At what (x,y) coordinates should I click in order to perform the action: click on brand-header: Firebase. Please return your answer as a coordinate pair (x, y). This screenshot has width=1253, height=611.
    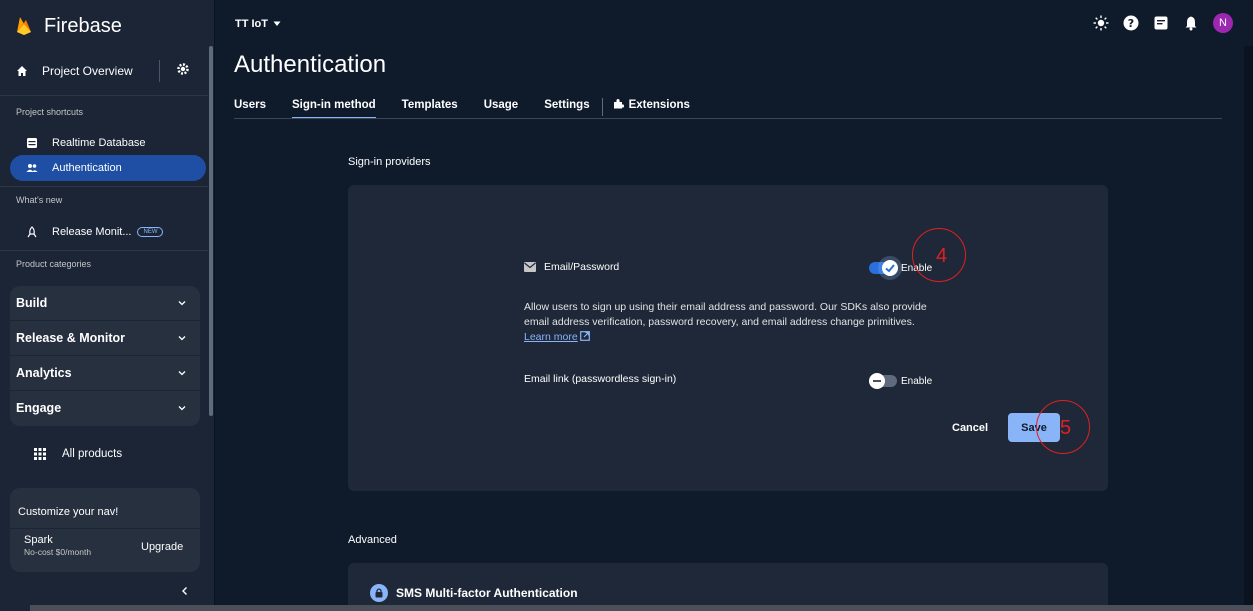
    Looking at the image, I should click on (107, 26).